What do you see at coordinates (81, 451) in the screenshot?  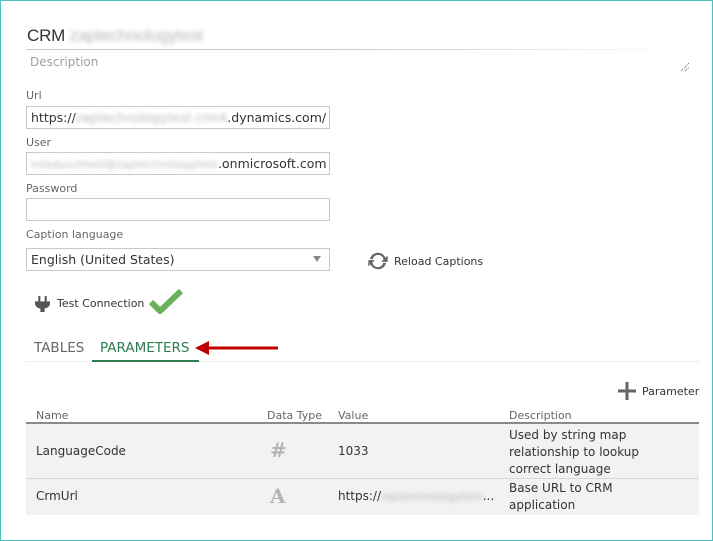 I see `param-name: LanguageCode` at bounding box center [81, 451].